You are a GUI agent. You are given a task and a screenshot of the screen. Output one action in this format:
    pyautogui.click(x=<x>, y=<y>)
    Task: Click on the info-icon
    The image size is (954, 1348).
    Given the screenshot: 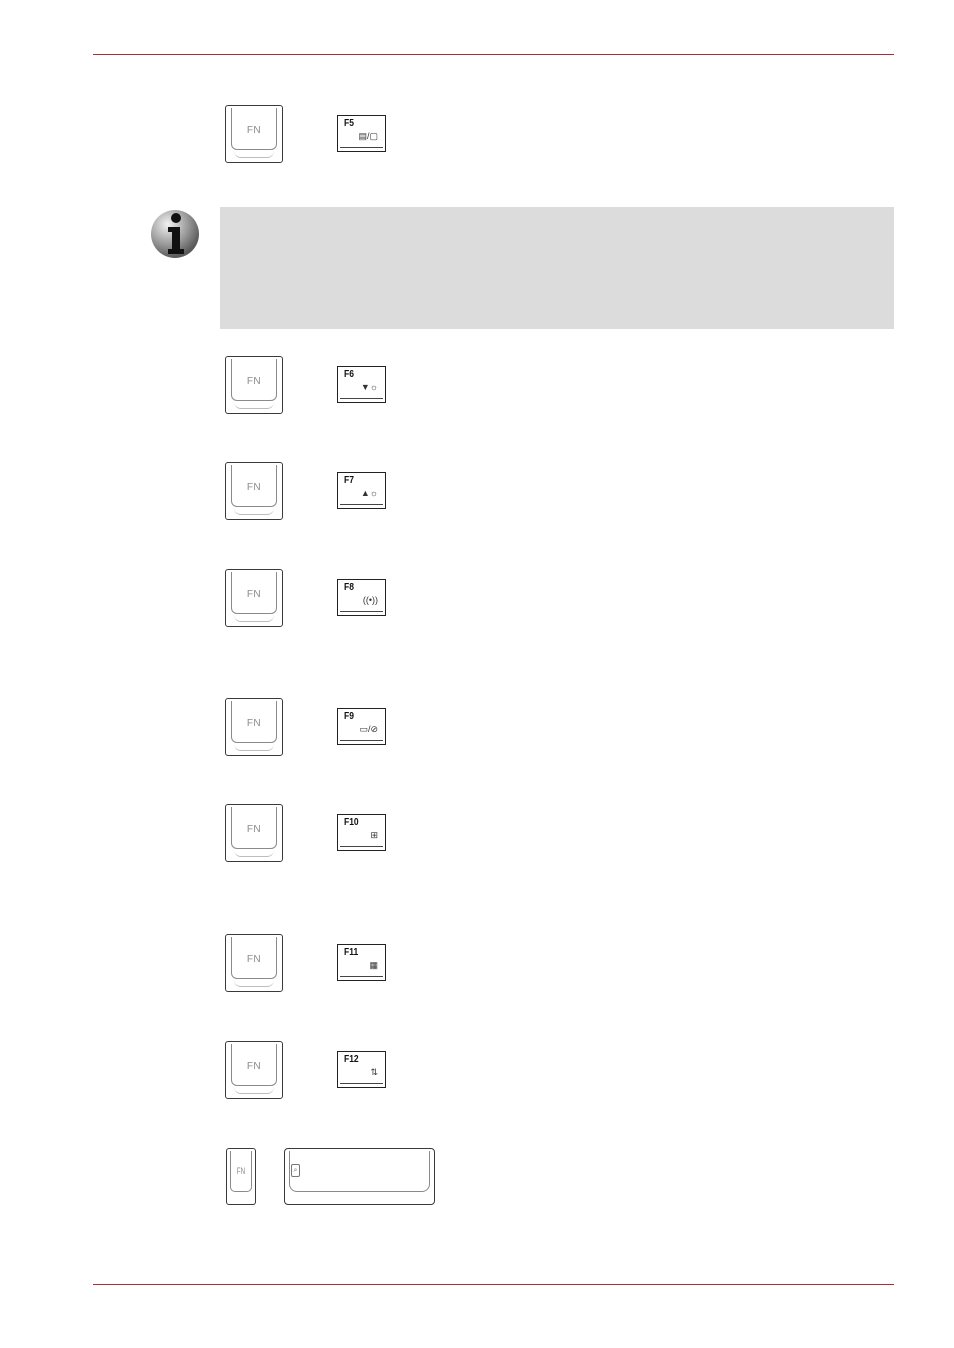 What is the action you would take?
    pyautogui.click(x=175, y=235)
    